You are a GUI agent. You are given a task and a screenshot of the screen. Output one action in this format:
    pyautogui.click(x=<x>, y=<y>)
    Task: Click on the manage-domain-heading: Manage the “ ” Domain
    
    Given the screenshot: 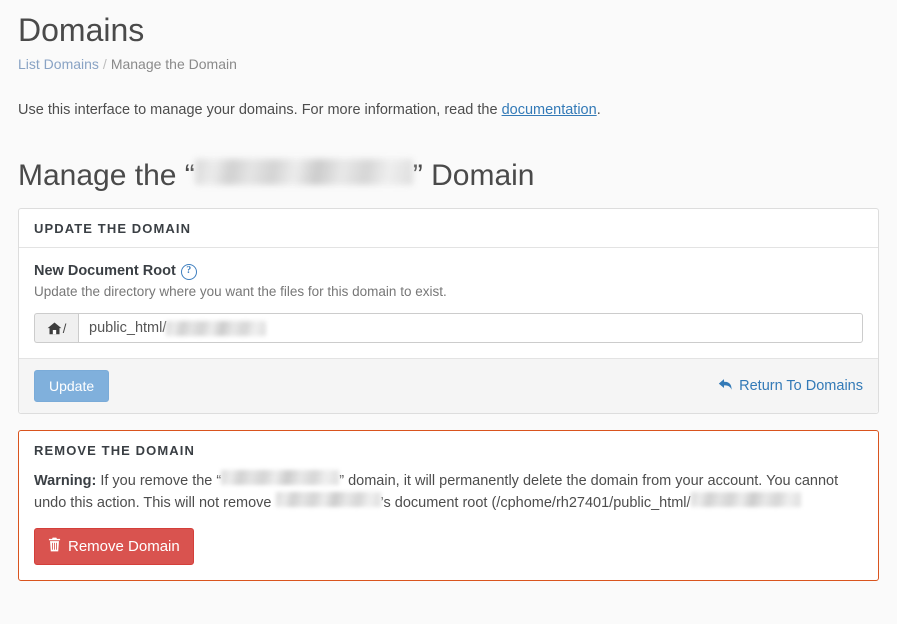 What is the action you would take?
    pyautogui.click(x=448, y=176)
    